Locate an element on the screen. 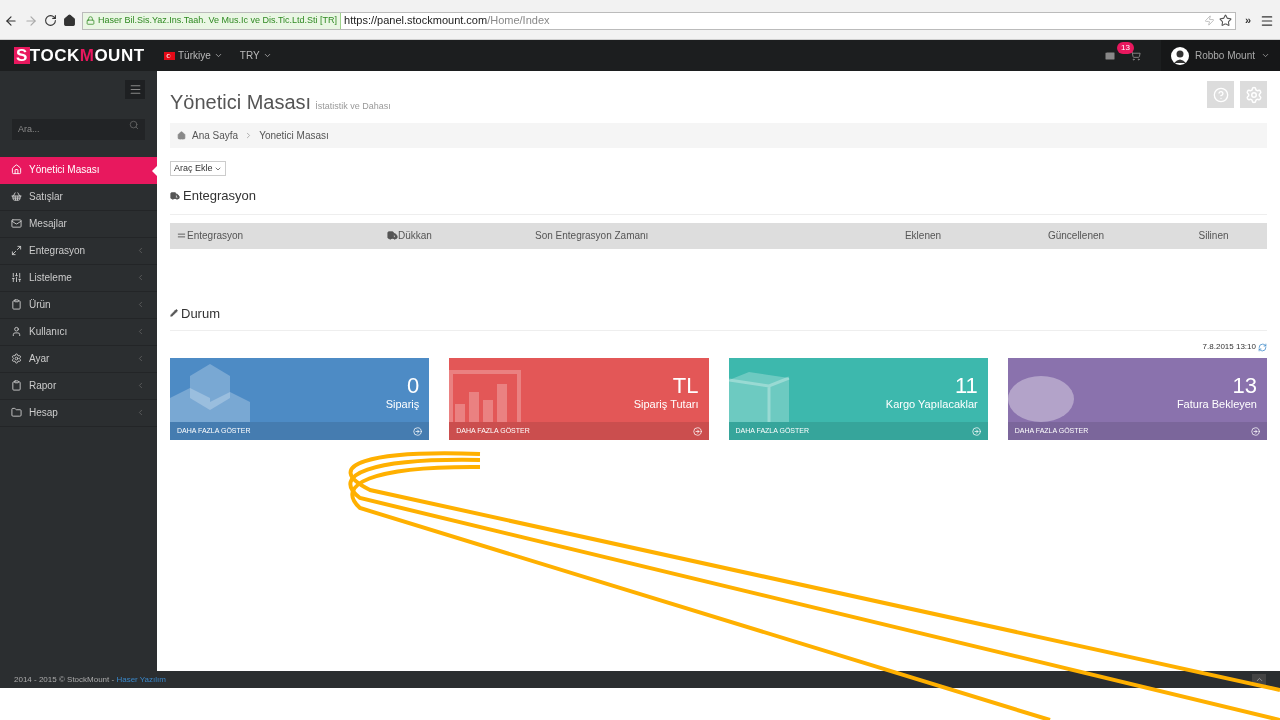  url-text: https://panel.stockmount.com/Home/Index is located at coordinates (447, 21).